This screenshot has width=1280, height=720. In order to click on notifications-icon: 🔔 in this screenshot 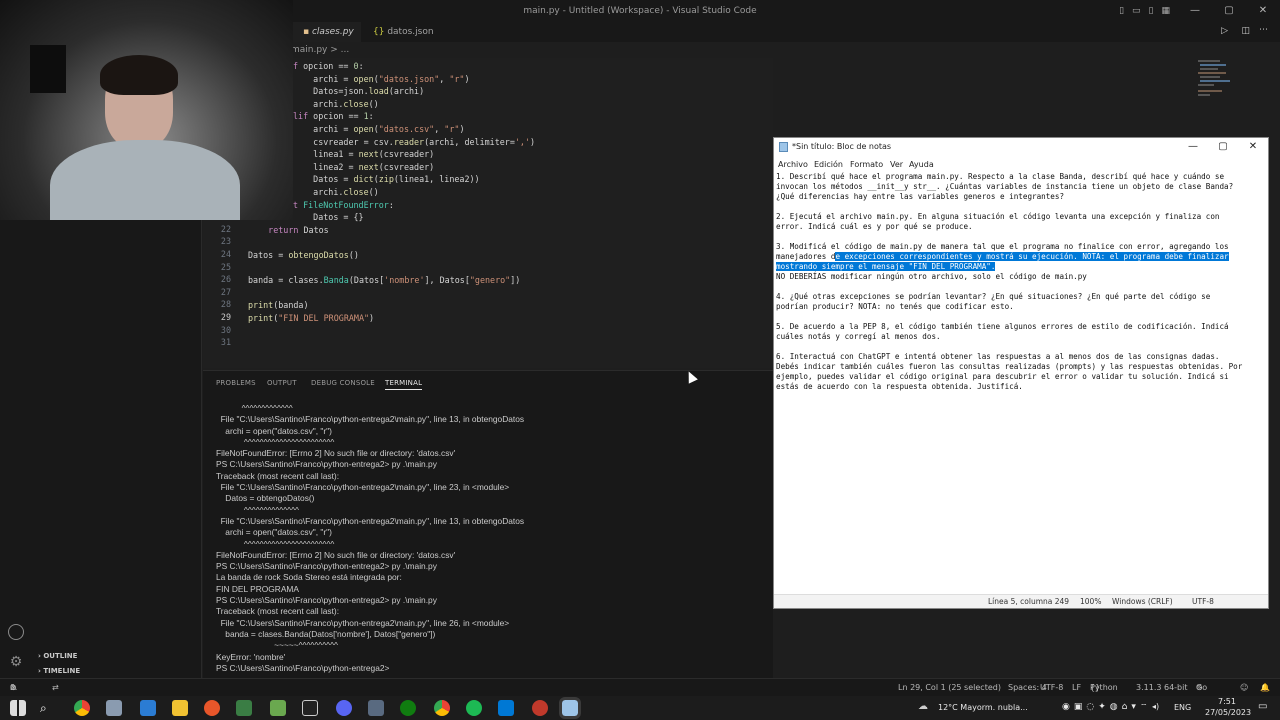, I will do `click(1265, 687)`.